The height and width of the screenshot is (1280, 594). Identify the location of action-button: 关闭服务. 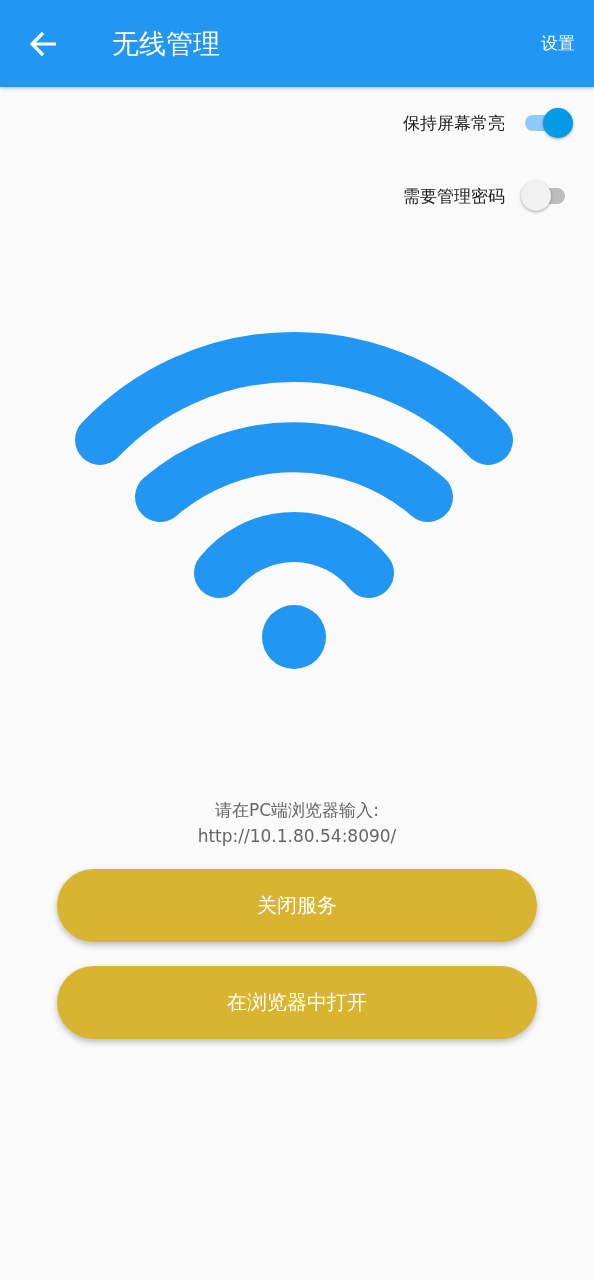
(297, 905).